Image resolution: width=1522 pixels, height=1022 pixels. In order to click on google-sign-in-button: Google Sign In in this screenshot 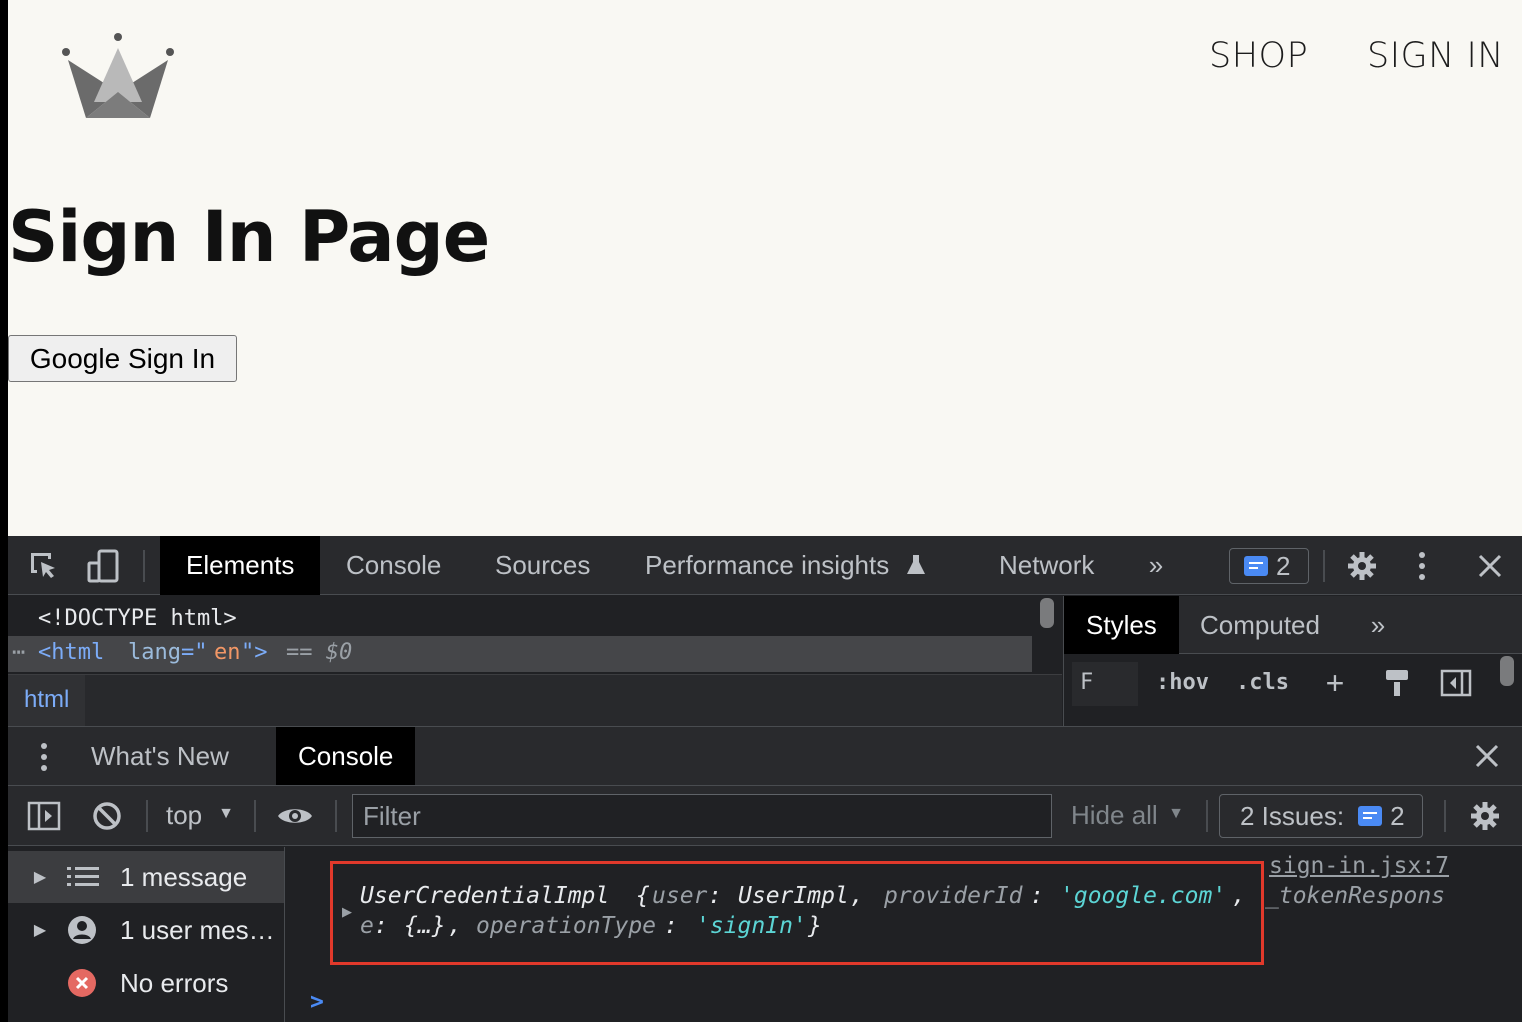, I will do `click(122, 358)`.